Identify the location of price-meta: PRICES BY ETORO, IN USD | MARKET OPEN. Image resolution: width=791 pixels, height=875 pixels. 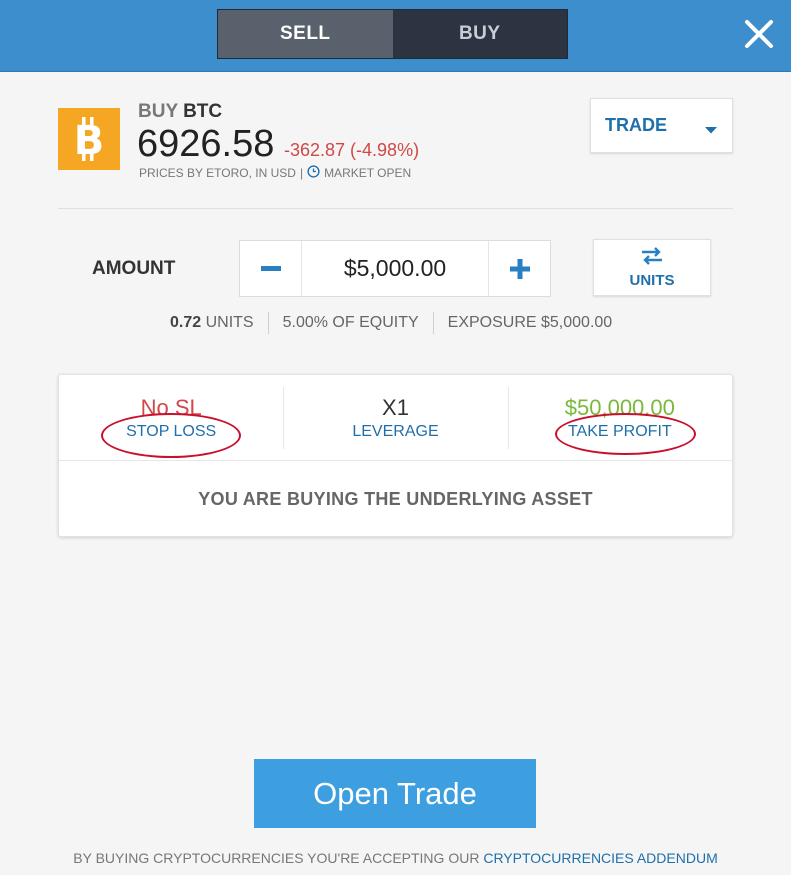
(275, 173).